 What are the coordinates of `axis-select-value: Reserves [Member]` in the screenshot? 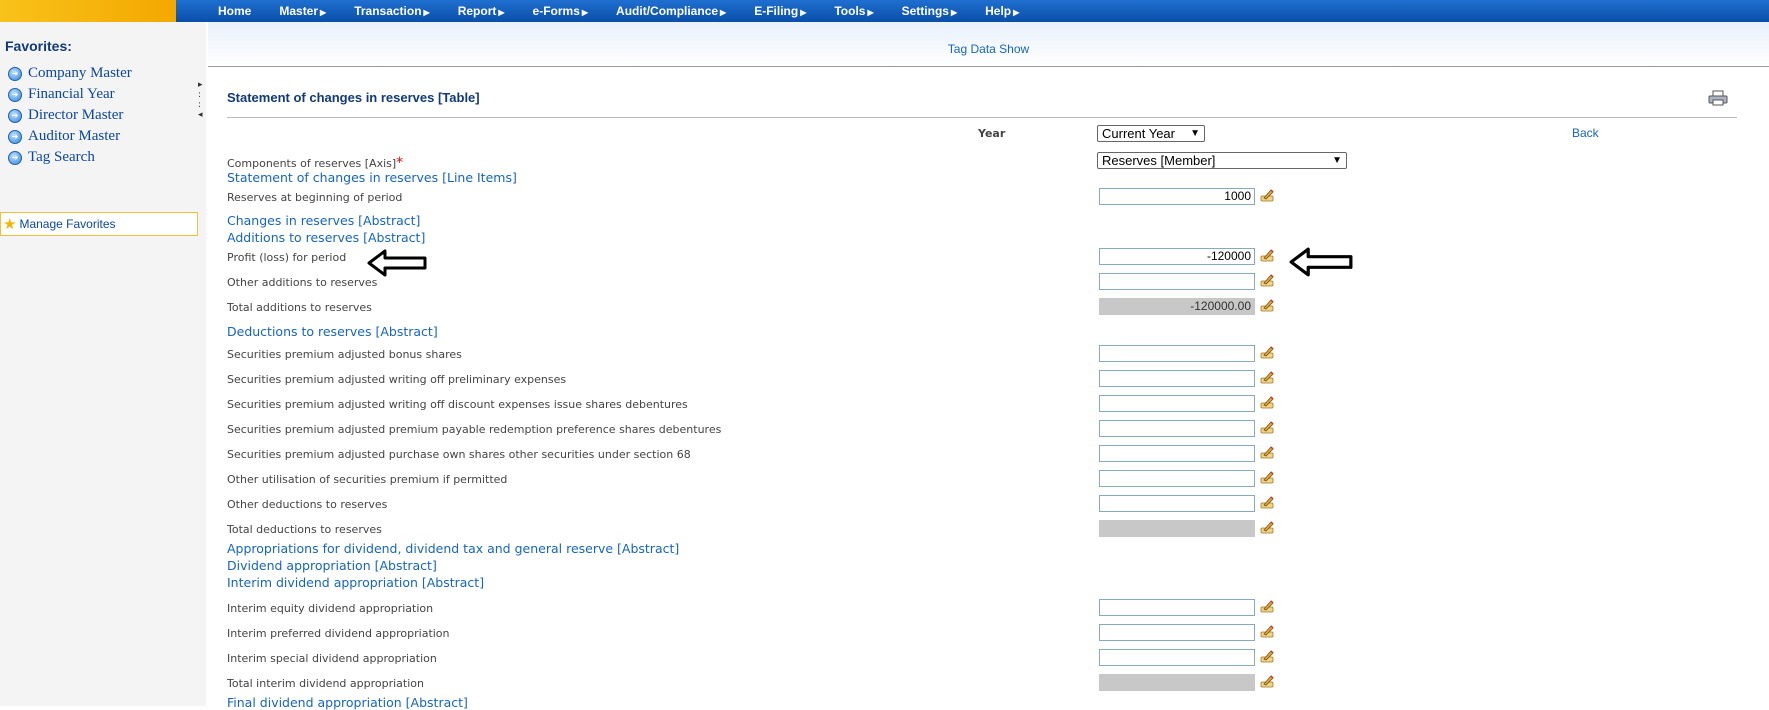 It's located at (1159, 160).